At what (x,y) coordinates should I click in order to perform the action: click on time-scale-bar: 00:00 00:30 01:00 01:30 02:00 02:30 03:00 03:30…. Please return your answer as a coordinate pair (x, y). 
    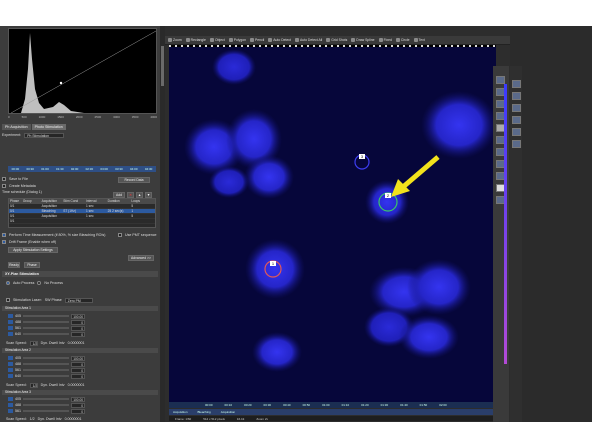
    Looking at the image, I should click on (82, 169).